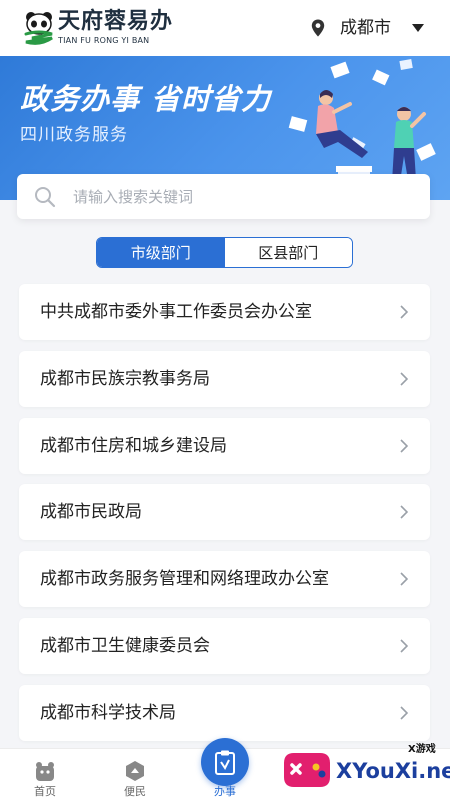  I want to click on caret-down-icon, so click(418, 28).